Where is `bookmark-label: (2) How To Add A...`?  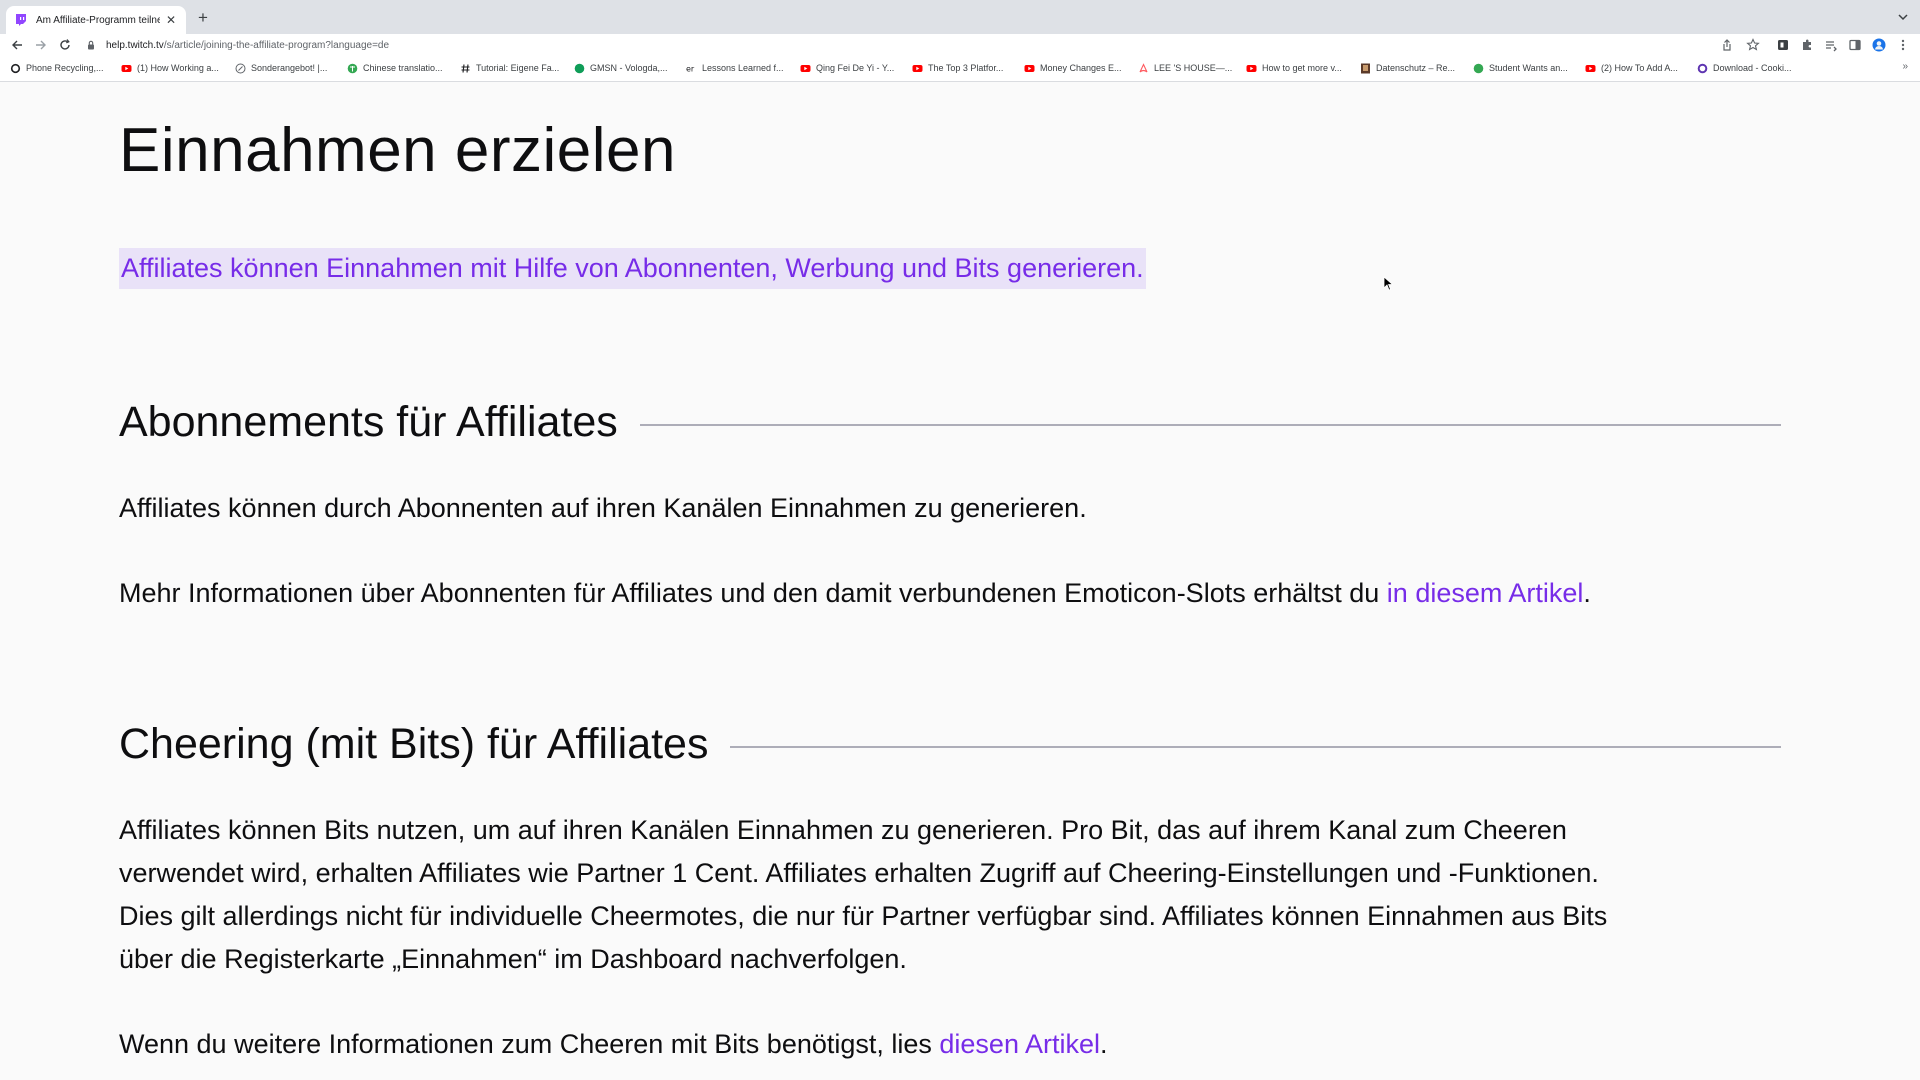 bookmark-label: (2) How To Add A... is located at coordinates (1639, 68).